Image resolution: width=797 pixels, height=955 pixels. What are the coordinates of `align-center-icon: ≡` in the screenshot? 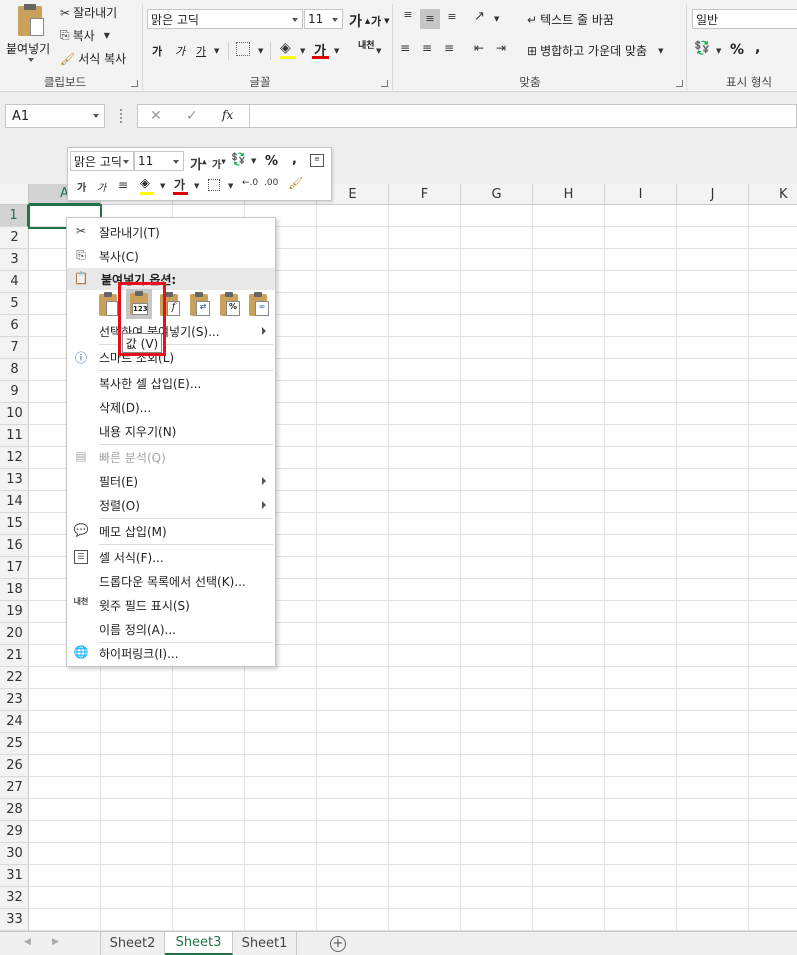 It's located at (123, 185).